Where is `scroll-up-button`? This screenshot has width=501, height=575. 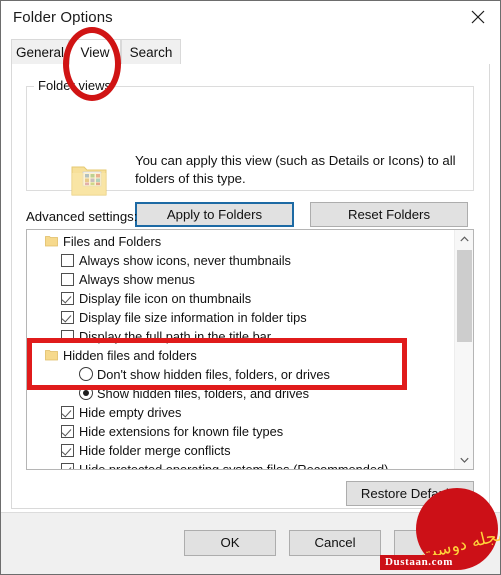 scroll-up-button is located at coordinates (464, 239).